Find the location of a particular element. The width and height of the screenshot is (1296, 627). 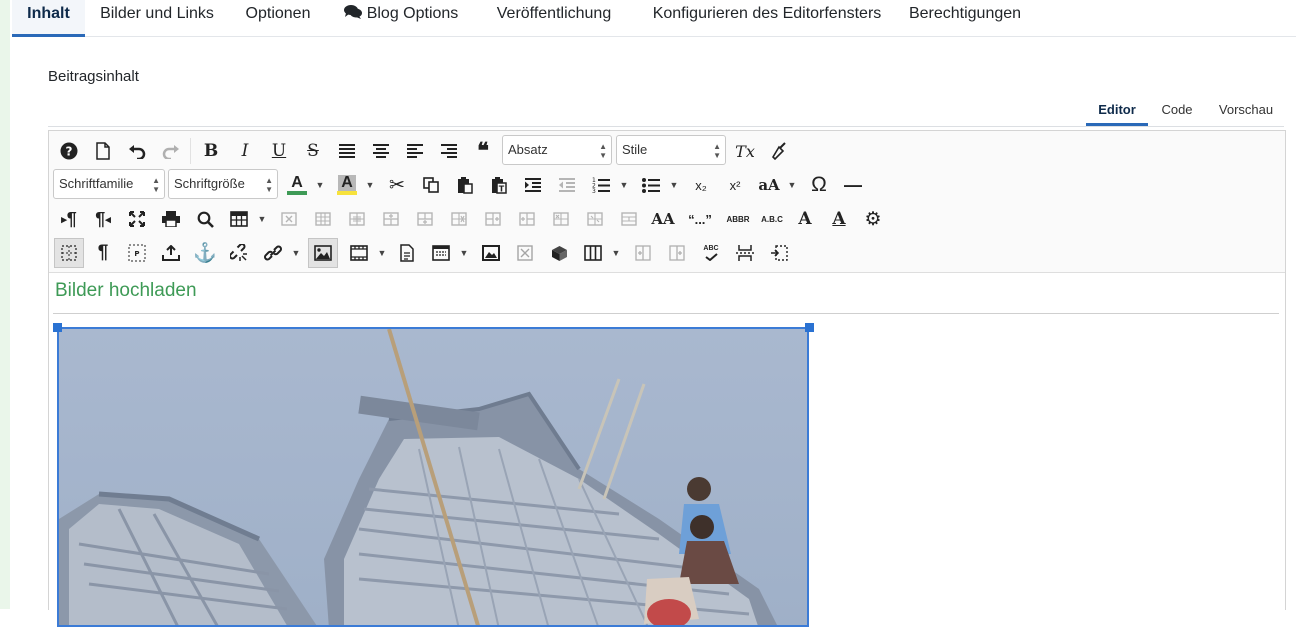

resize-handle-top-right is located at coordinates (809, 327).